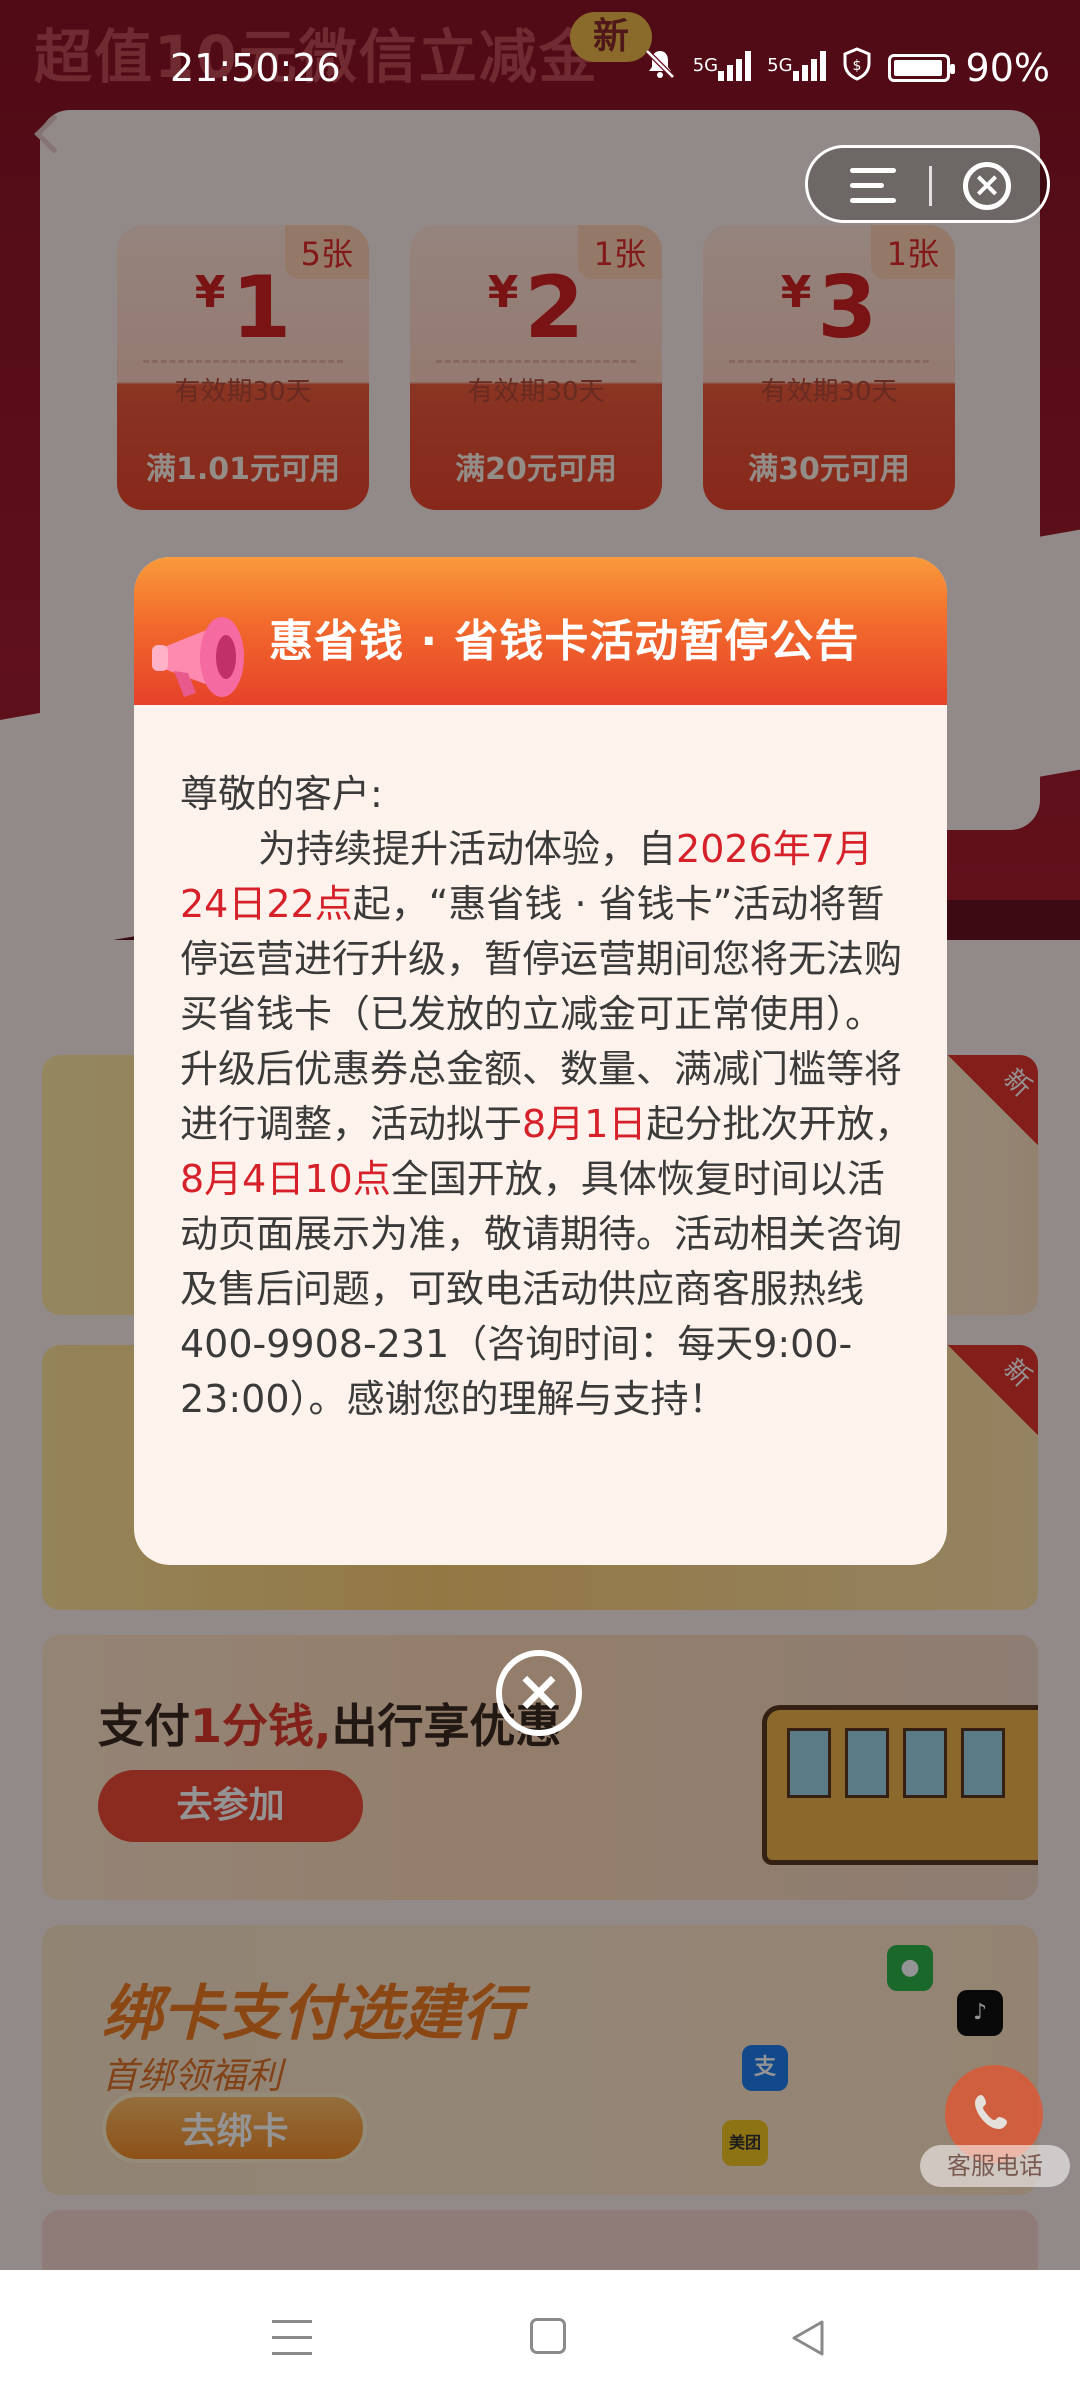  Describe the element at coordinates (1007, 68) in the screenshot. I see `battery-level: 90%` at that location.